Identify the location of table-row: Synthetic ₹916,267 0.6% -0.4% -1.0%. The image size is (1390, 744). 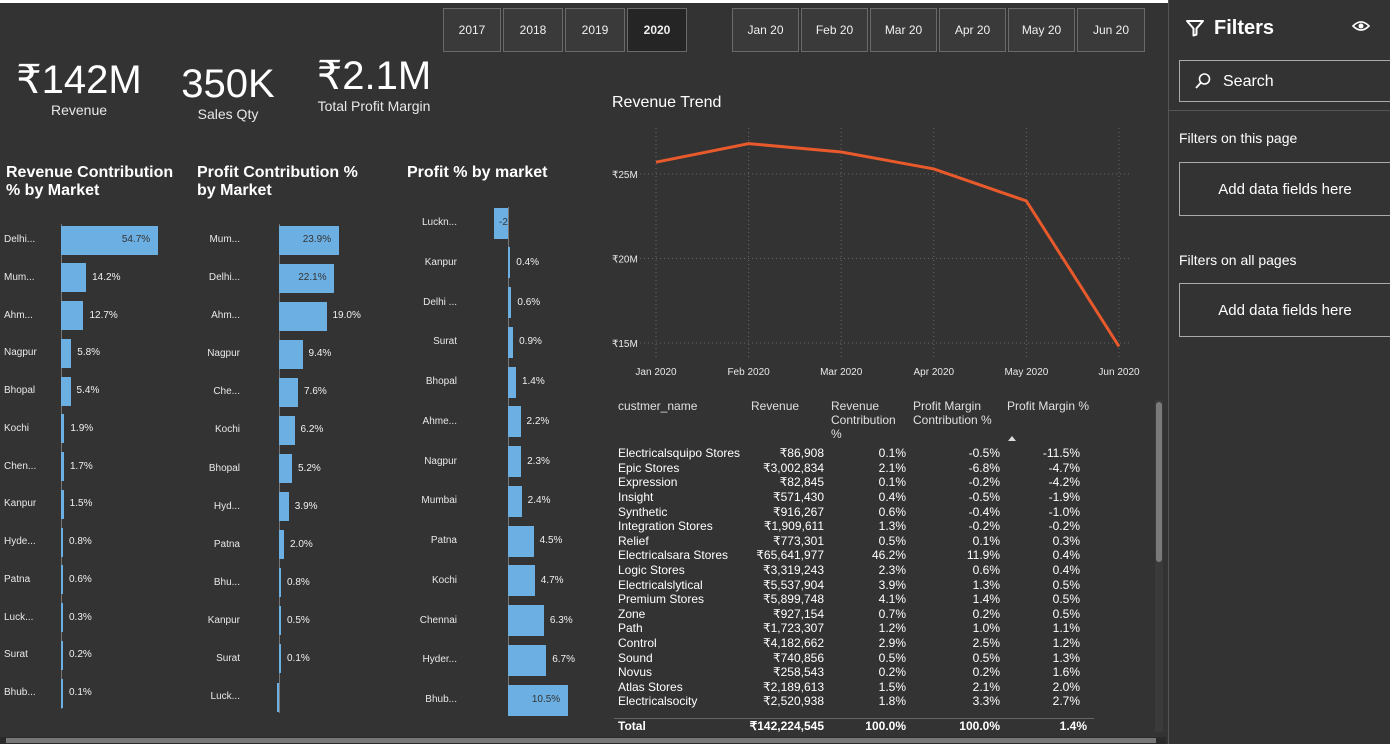
(850, 511).